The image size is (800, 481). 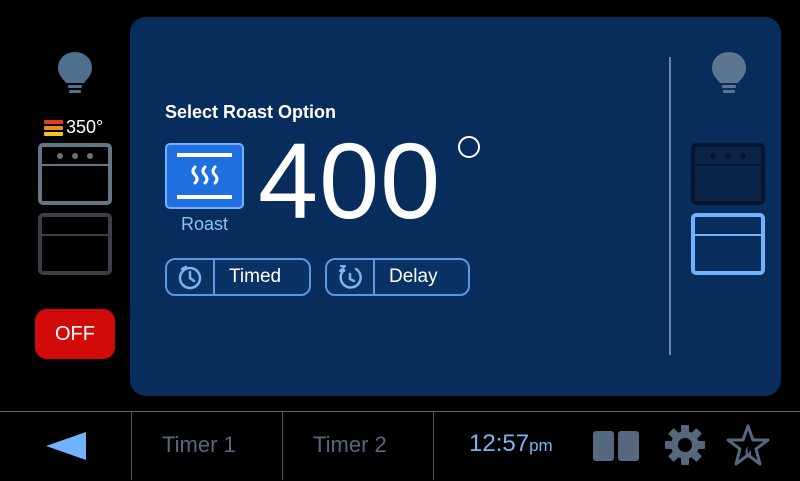 I want to click on heating-icon, so click(x=53, y=127).